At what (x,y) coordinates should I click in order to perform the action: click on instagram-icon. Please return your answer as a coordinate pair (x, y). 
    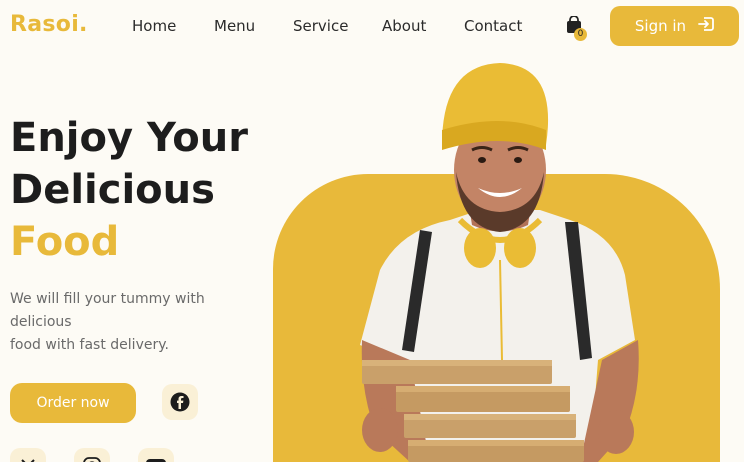
    Looking at the image, I should click on (92, 455).